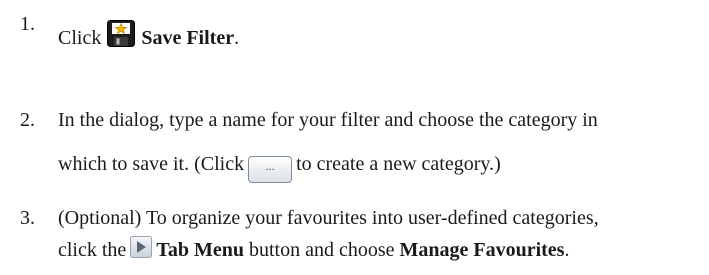 Image resolution: width=709 pixels, height=275 pixels. I want to click on step-number: 3., so click(27, 218).